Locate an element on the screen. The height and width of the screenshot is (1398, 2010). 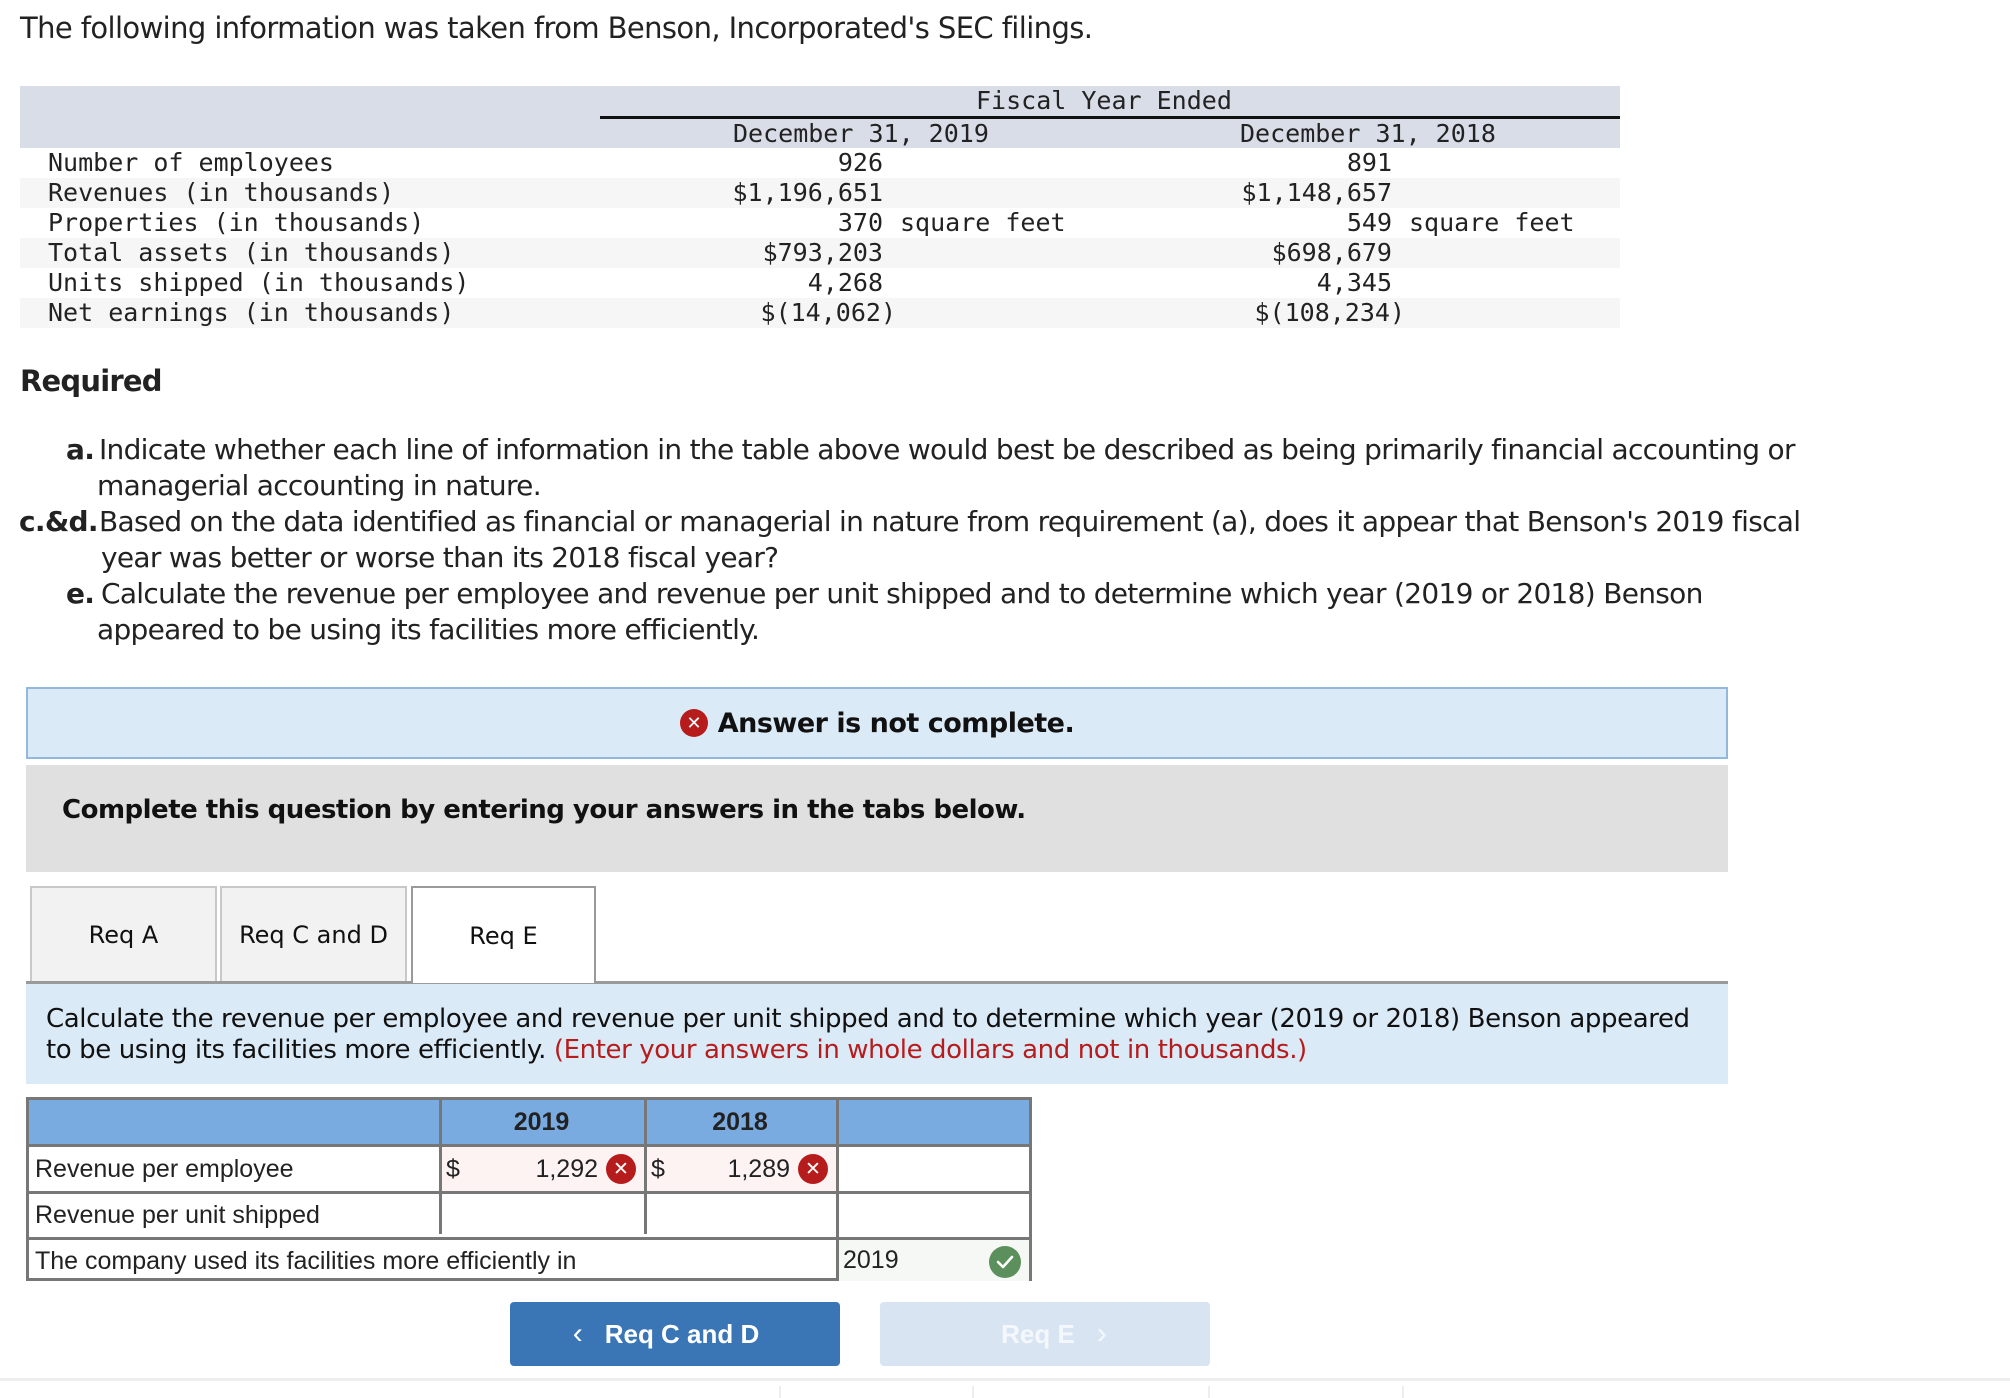
unit-2018: square feet is located at coordinates (1492, 222).